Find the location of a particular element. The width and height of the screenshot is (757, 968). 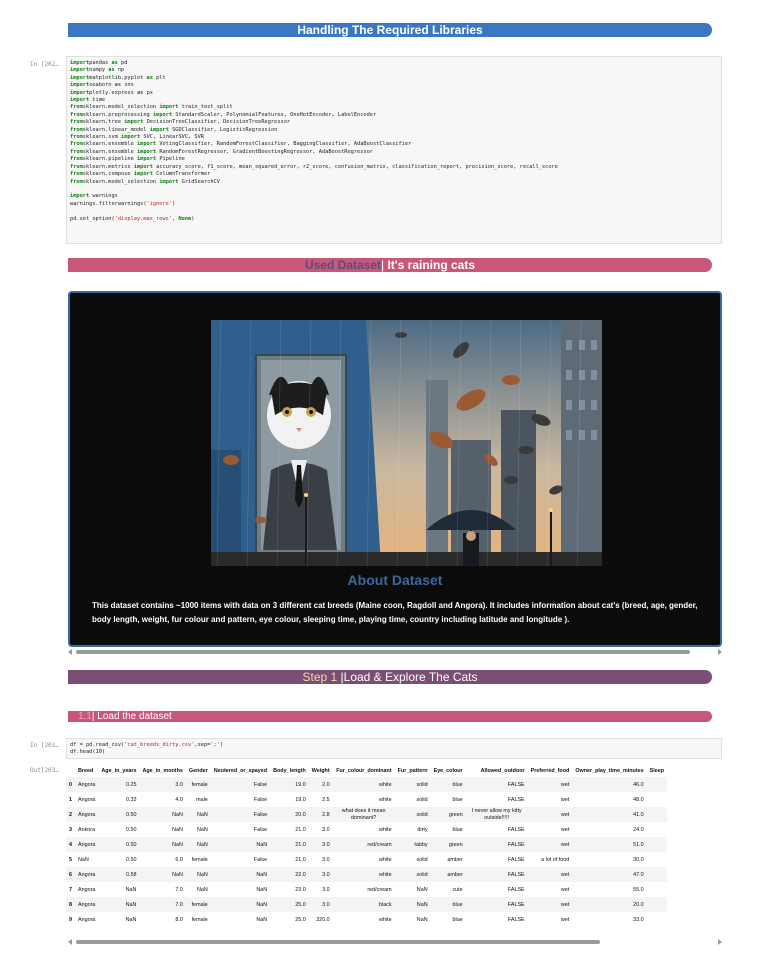

table-cell: what does it mean dominant? is located at coordinates (363, 814).